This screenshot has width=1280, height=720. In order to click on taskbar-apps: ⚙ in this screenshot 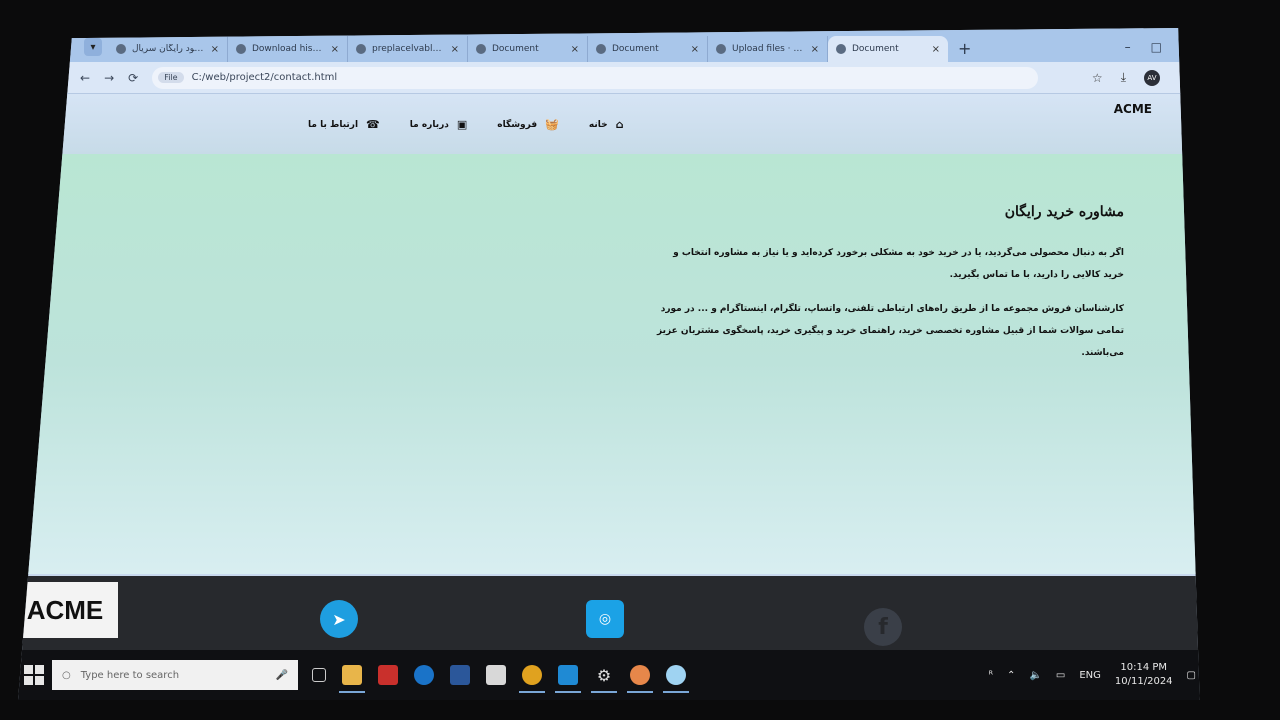, I will do `click(500, 679)`.